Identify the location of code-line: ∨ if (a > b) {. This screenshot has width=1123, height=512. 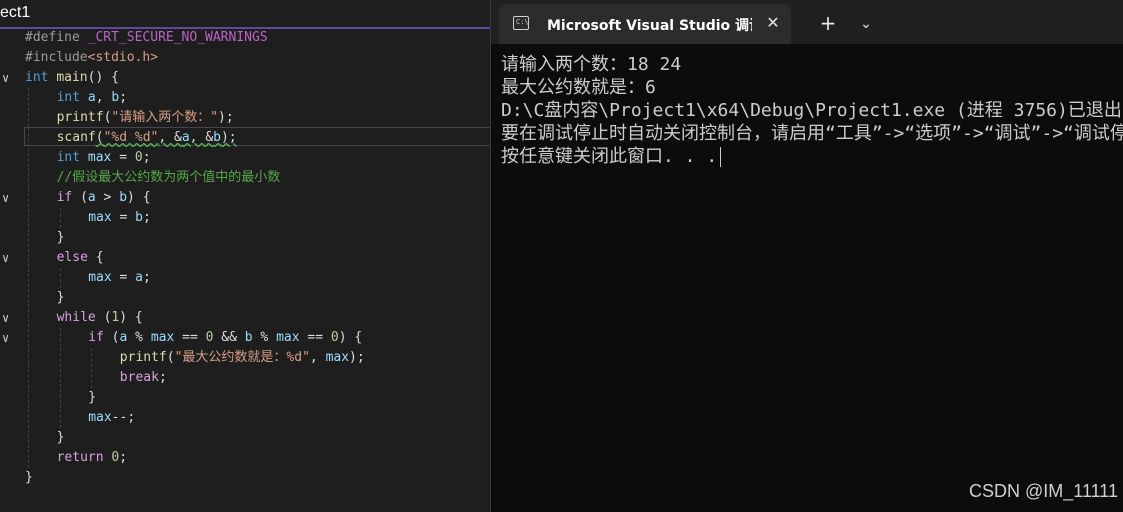
(245, 198).